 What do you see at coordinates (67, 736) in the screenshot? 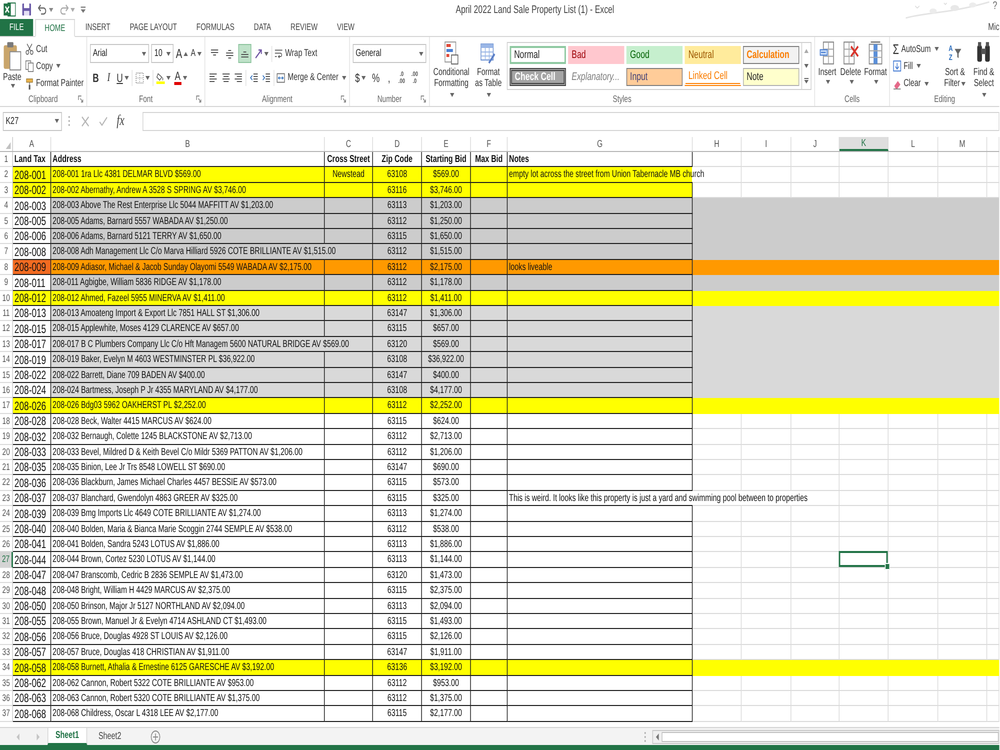
I see `sheet-tab: Sheet1` at bounding box center [67, 736].